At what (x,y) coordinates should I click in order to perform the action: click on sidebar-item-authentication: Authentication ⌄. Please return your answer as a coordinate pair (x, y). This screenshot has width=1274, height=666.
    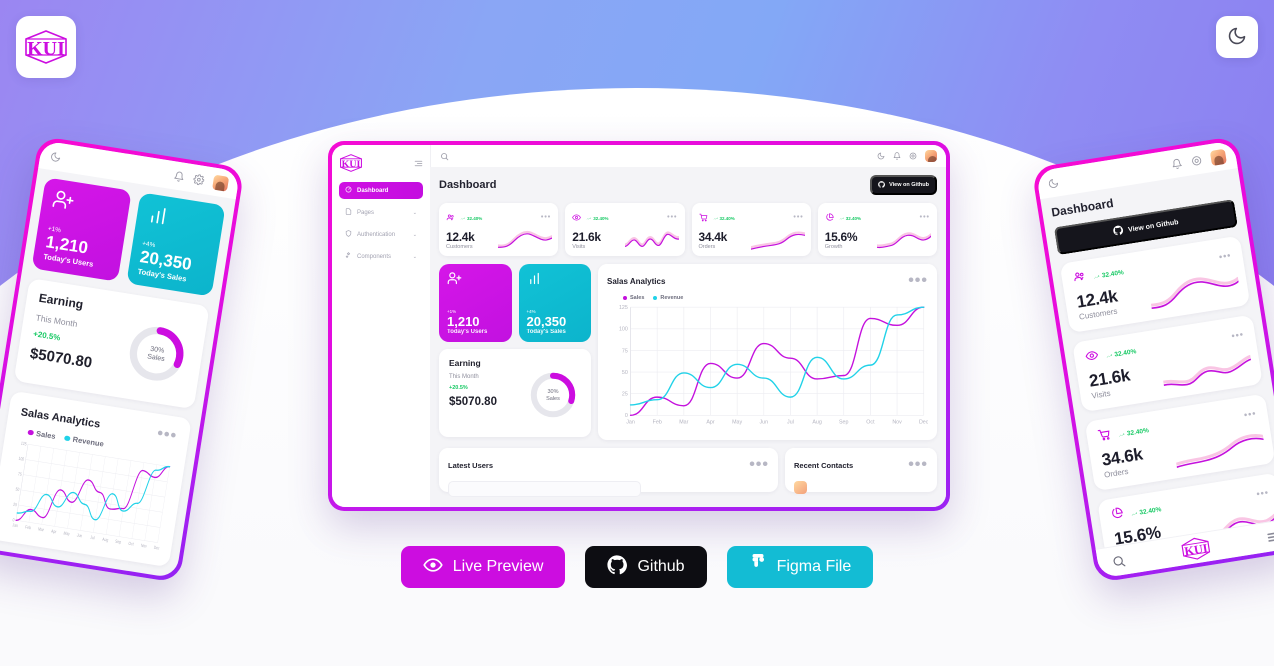
    Looking at the image, I should click on (381, 234).